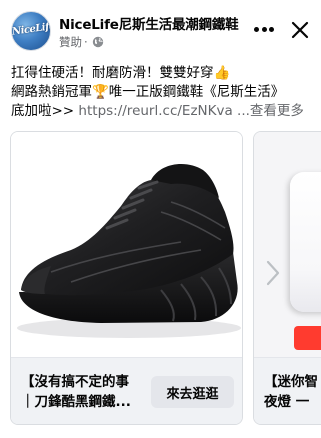 This screenshot has height=438, width=321. I want to click on ad-header: NiceLife NiceLife尼斯生活最潮鋼鐵鞋 贊助 ·, so click(160, 30).